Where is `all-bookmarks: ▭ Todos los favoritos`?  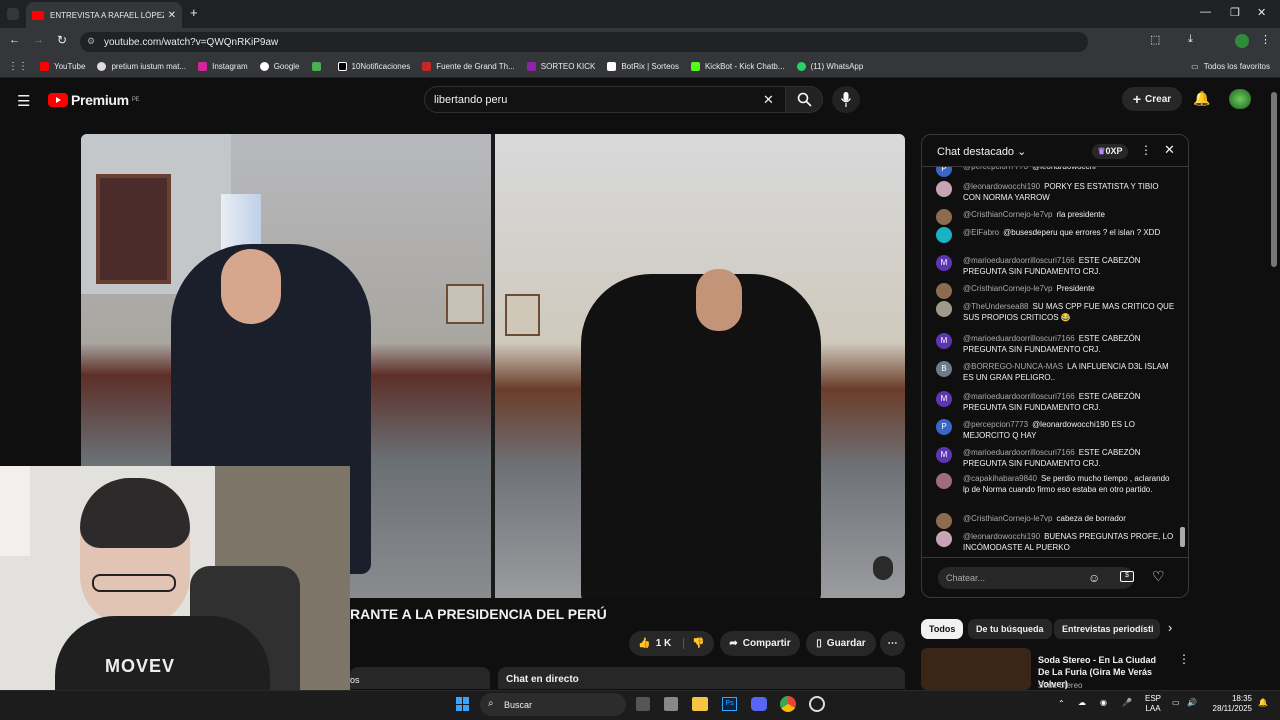 all-bookmarks: ▭ Todos los favoritos is located at coordinates (1230, 66).